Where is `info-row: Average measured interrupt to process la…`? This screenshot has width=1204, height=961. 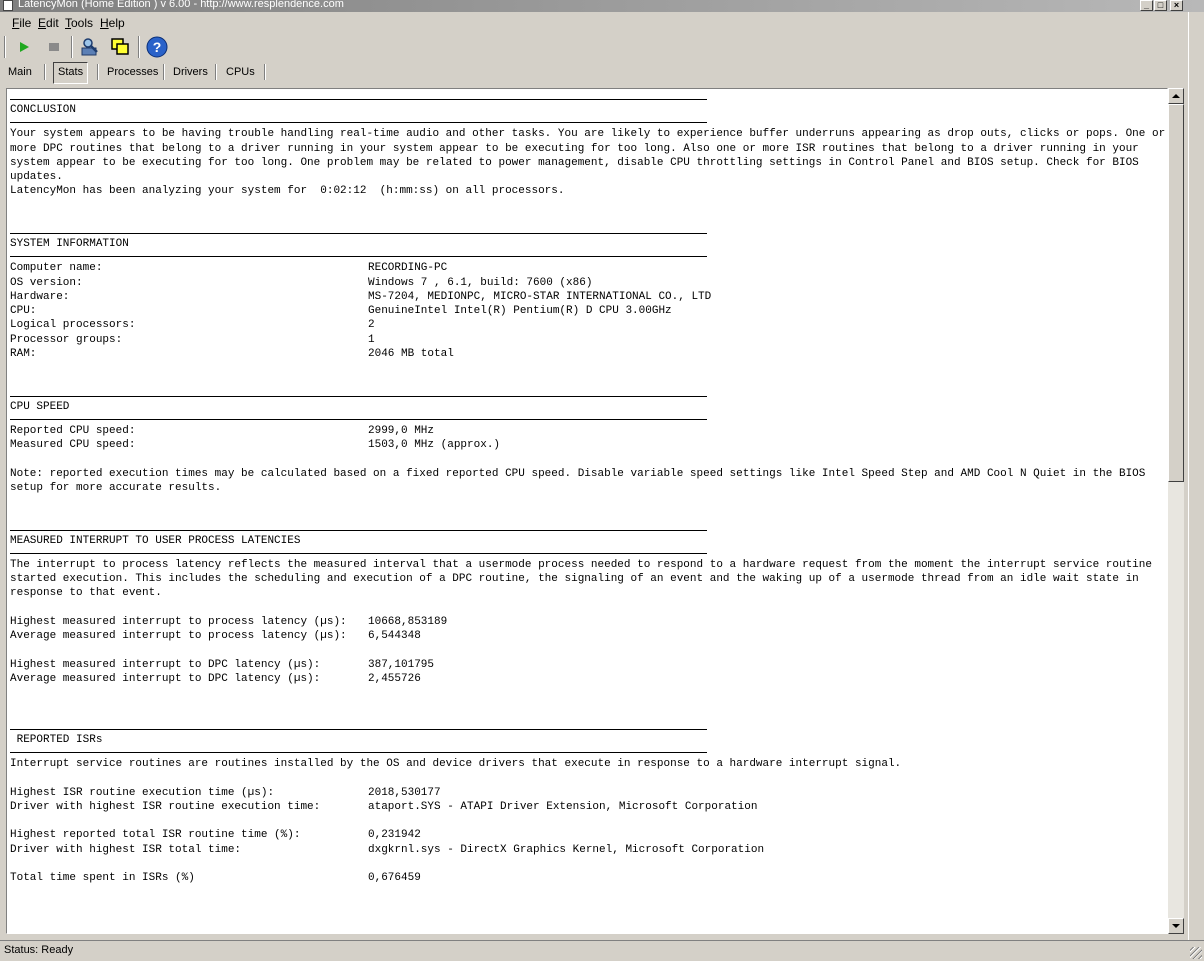
info-row: Average measured interrupt to process la… is located at coordinates (588, 636).